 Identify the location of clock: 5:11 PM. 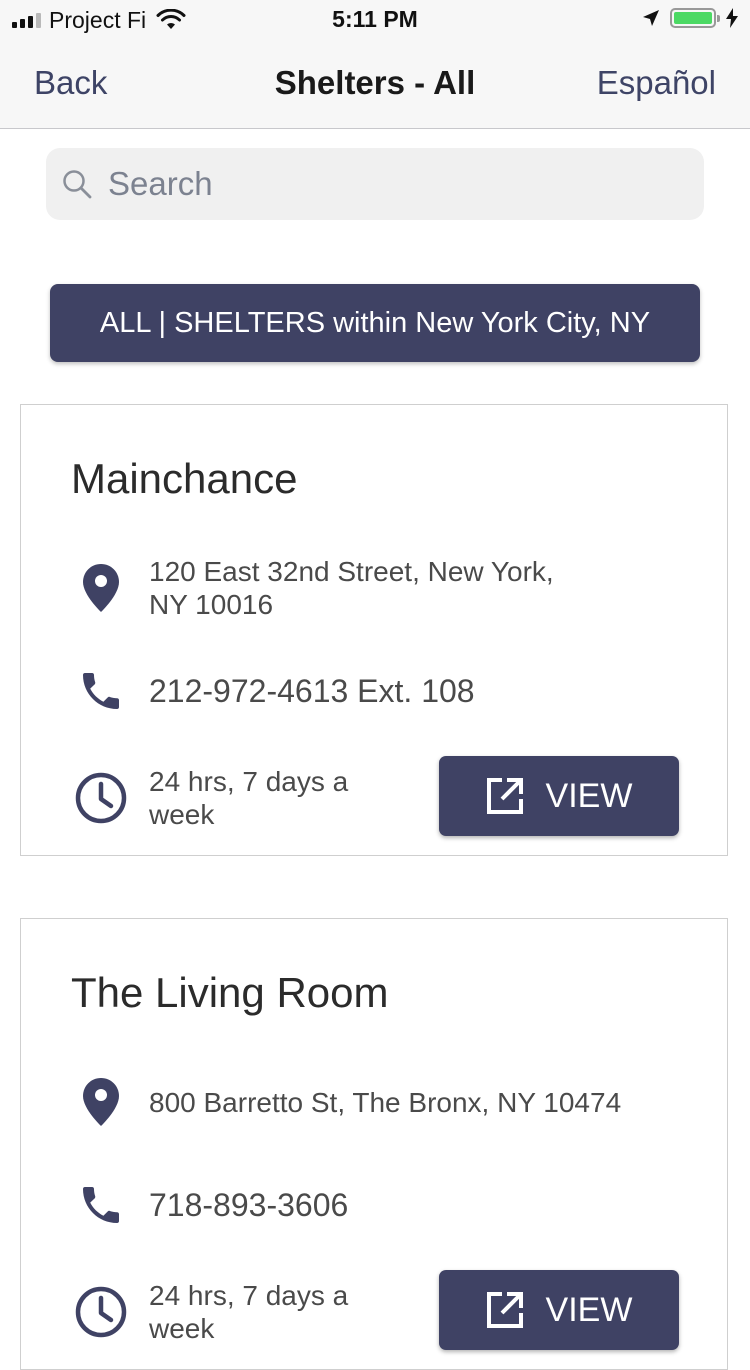
(375, 19).